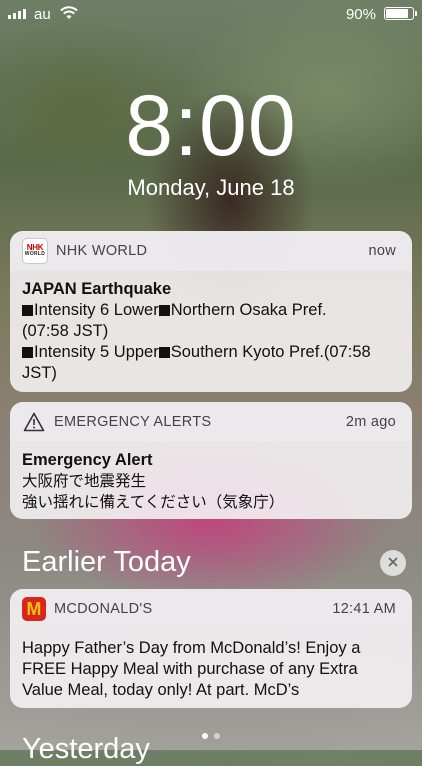 This screenshot has width=422, height=766. What do you see at coordinates (84, 481) in the screenshot?
I see `notification-line: 大阪府で地震発生` at bounding box center [84, 481].